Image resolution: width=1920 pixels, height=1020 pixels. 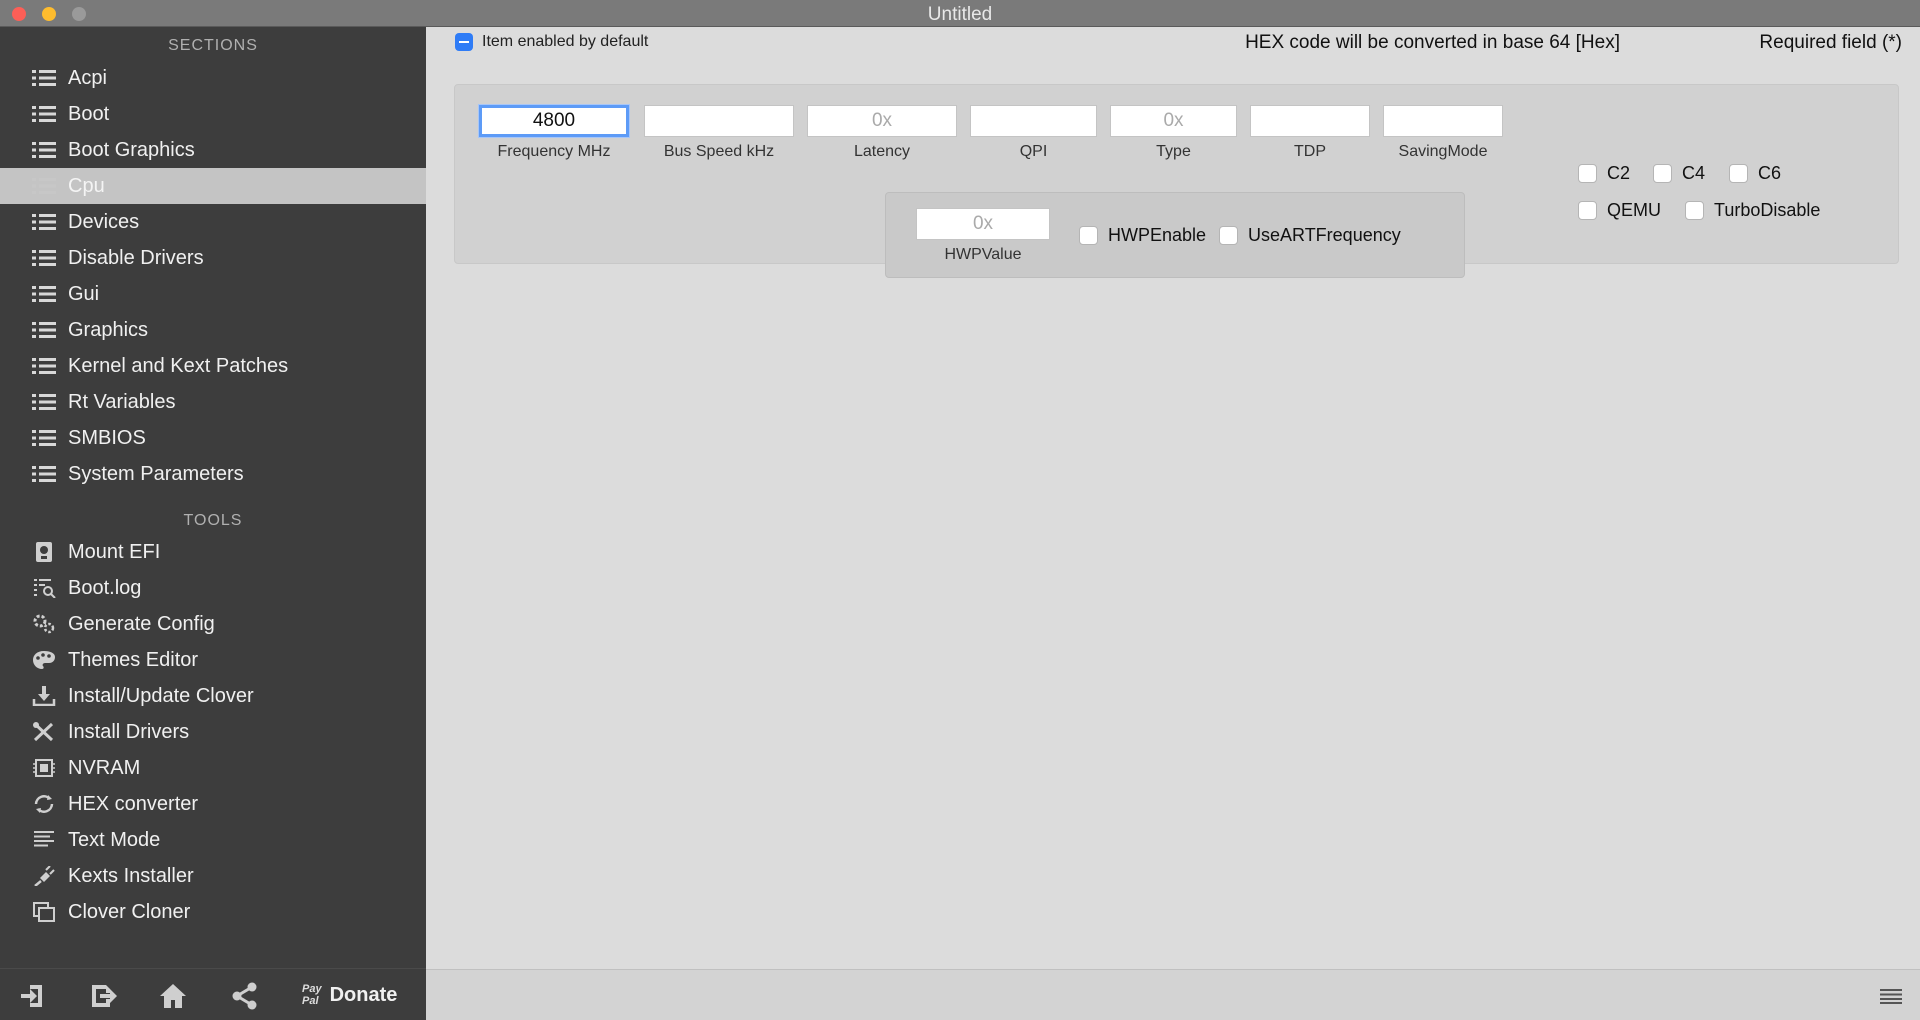 I want to click on sidebar-item-acpi: Acpi, so click(x=213, y=78).